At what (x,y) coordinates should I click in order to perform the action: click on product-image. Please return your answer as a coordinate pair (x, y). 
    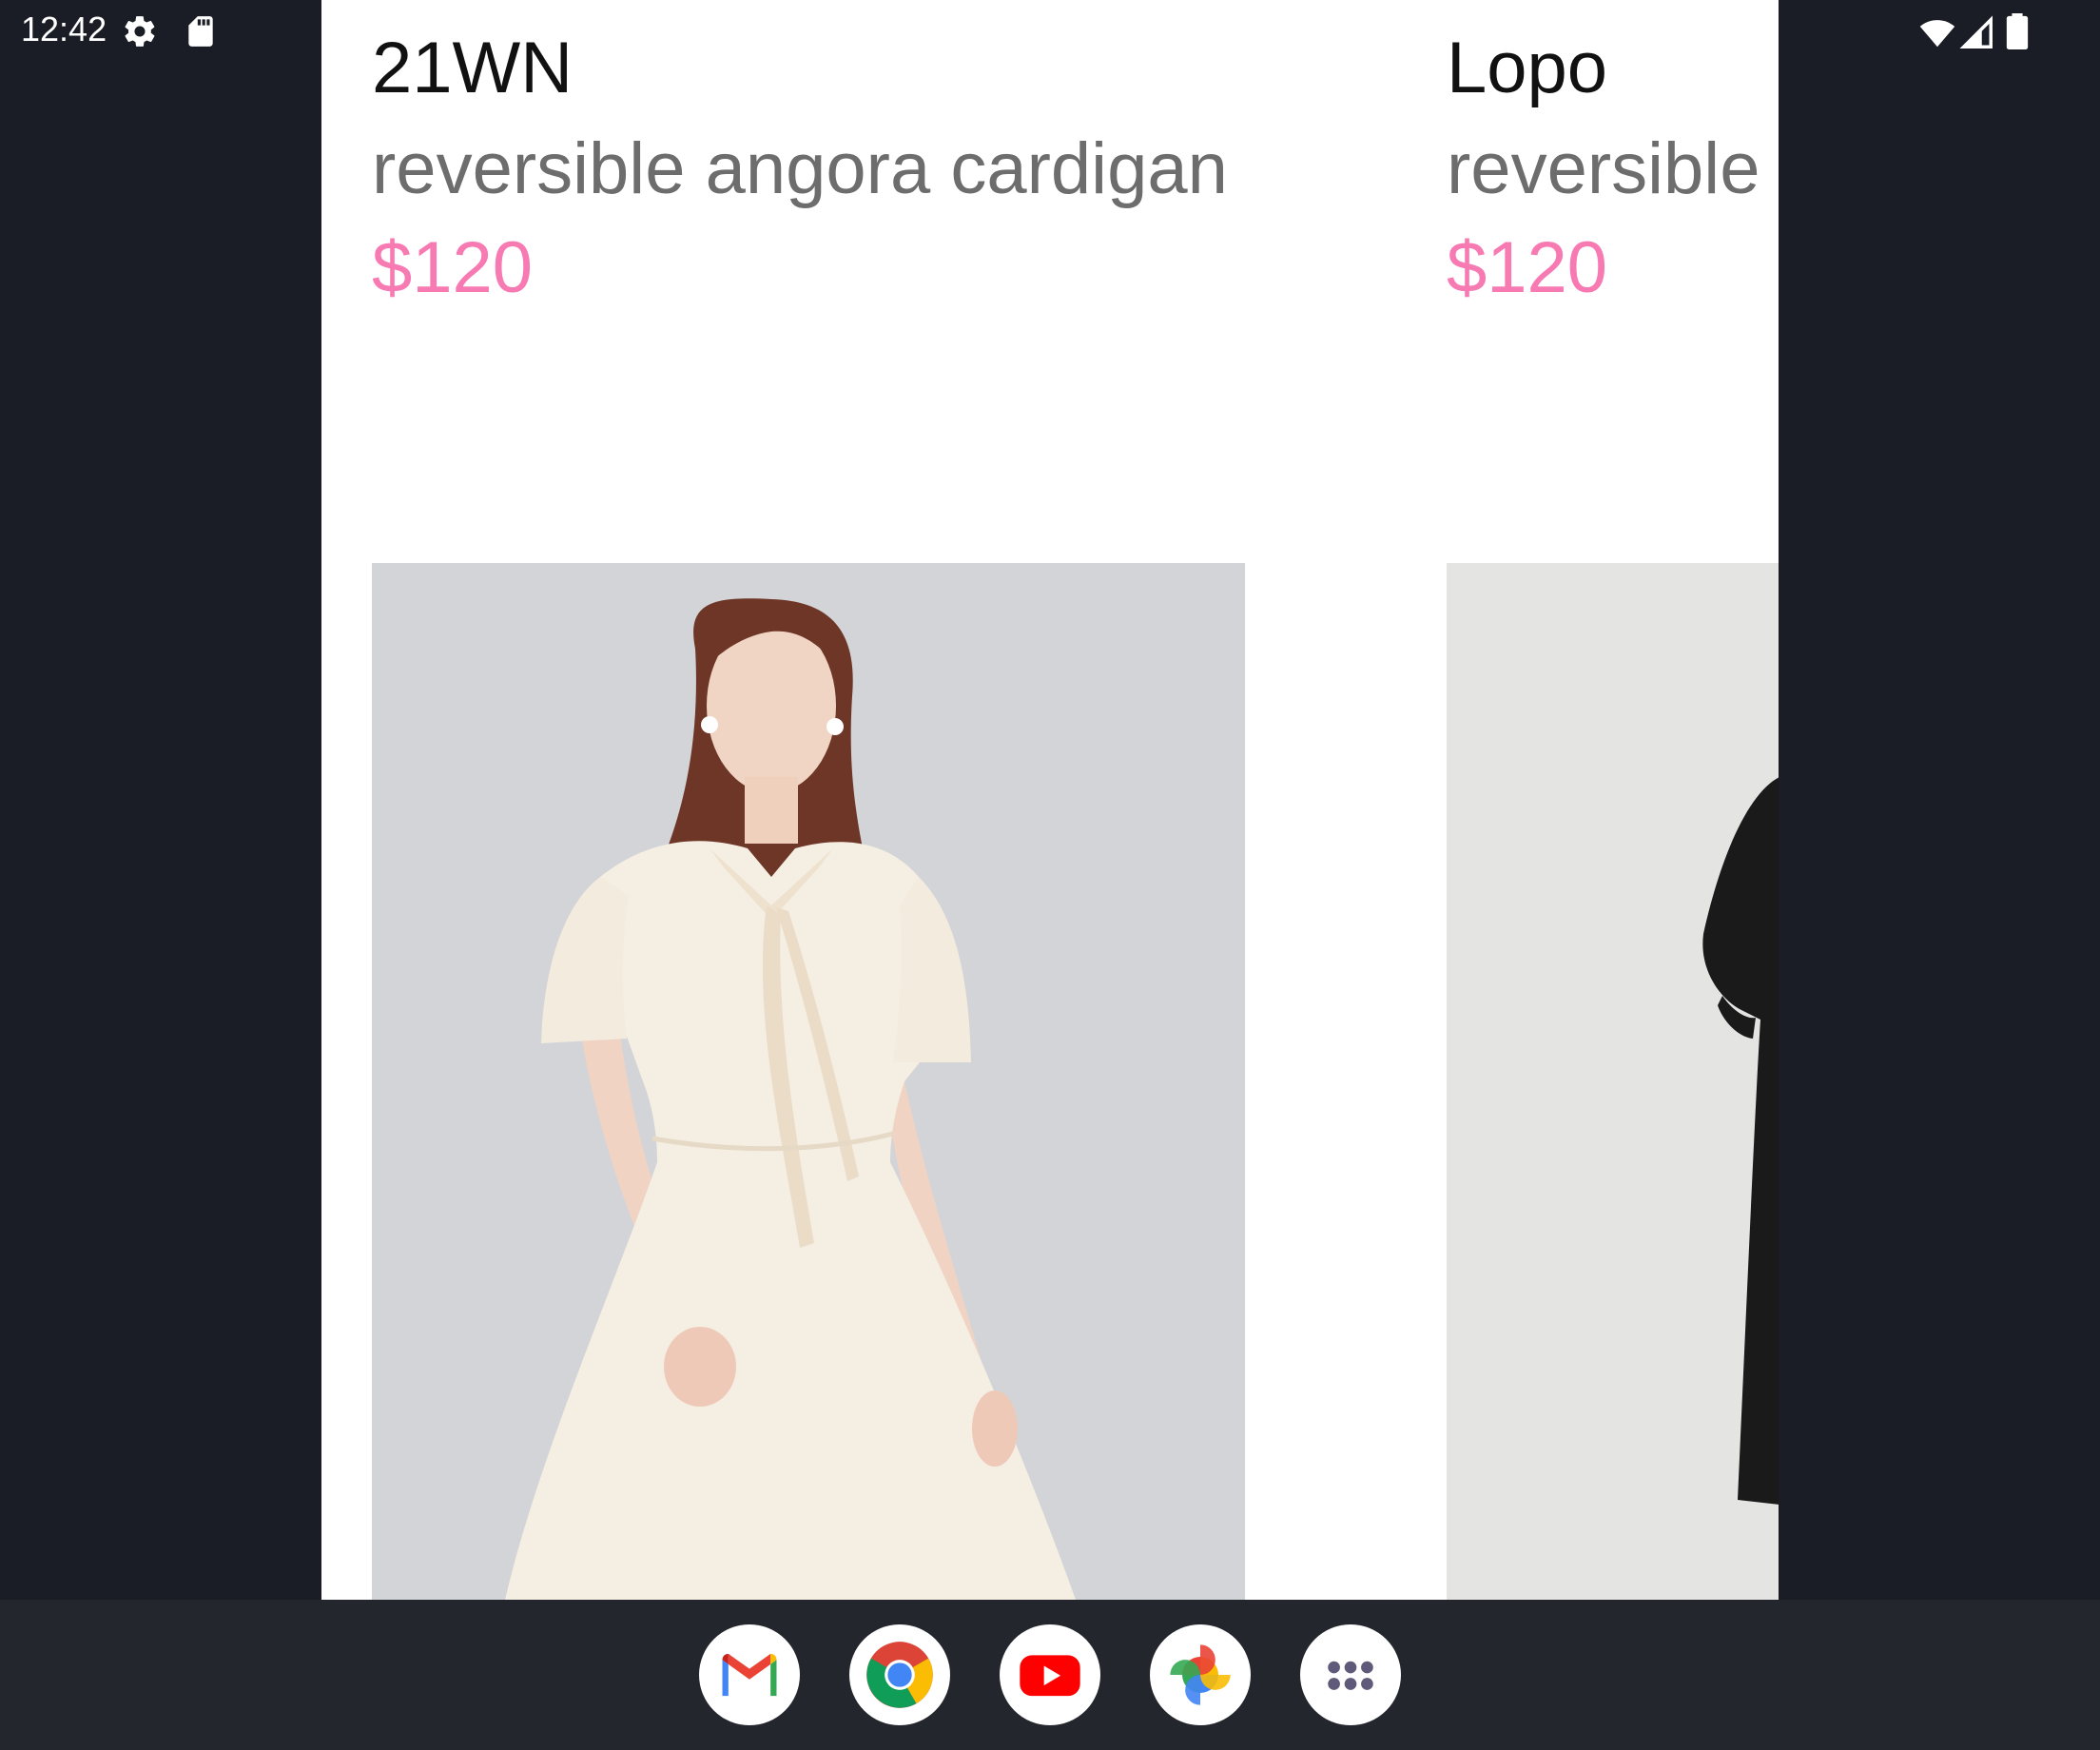
    Looking at the image, I should click on (1613, 1081).